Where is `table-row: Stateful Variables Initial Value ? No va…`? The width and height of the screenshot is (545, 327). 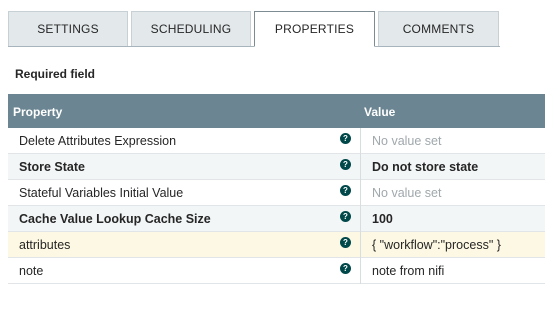
table-row: Stateful Variables Initial Value ? No va… is located at coordinates (276, 193).